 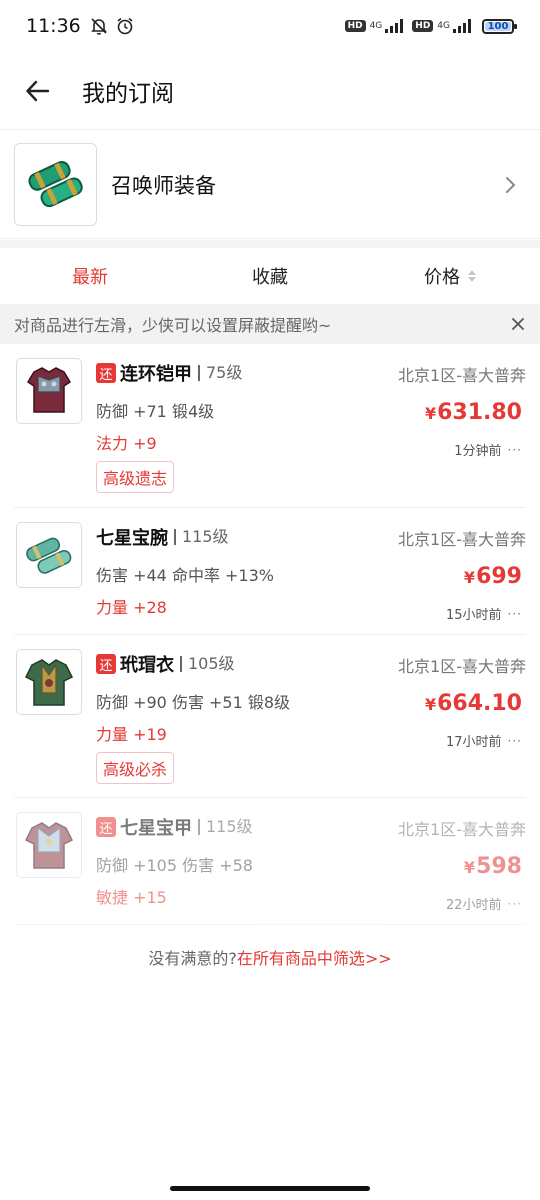 I want to click on item-title-row: 七星宝腕 115级, so click(x=162, y=537).